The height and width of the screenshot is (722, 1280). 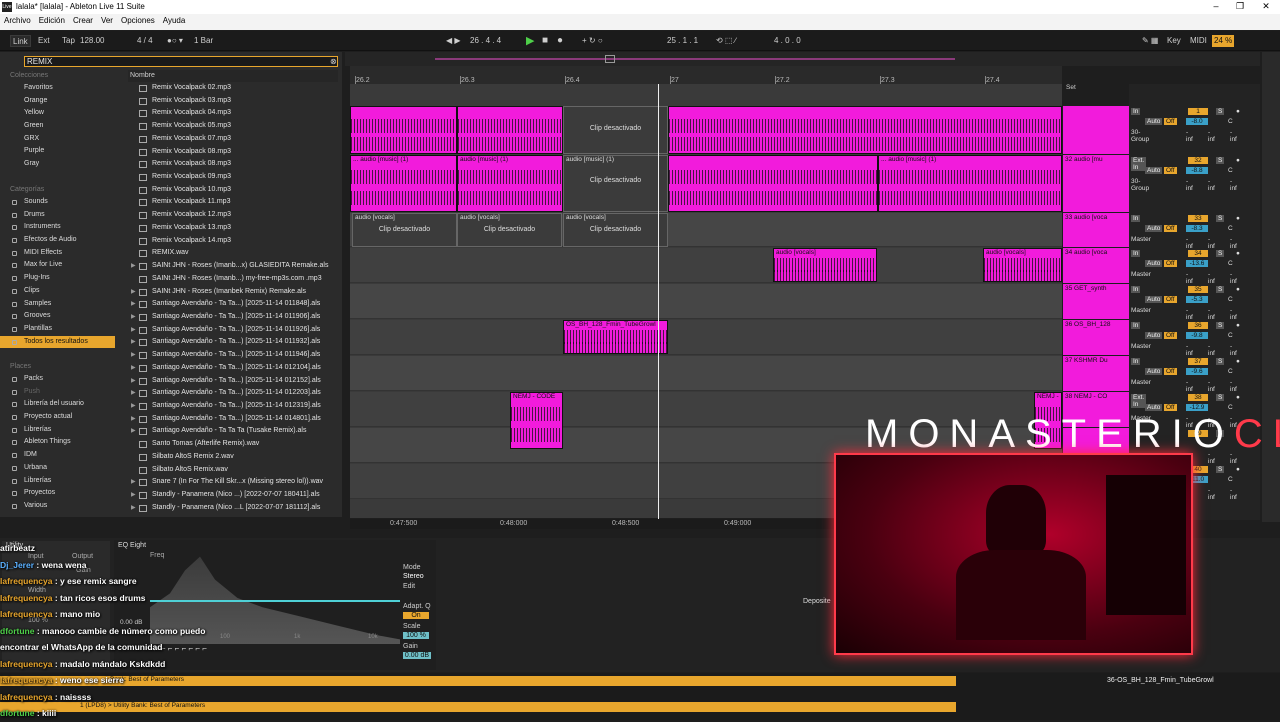 What do you see at coordinates (1136, 111) in the screenshot?
I see `input-type-select: In` at bounding box center [1136, 111].